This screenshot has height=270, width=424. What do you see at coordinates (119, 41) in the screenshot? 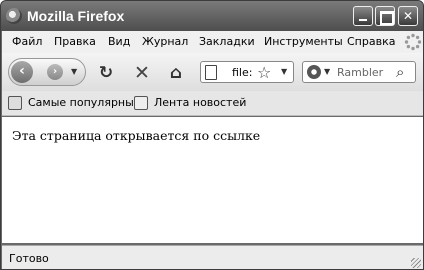
I see `menu-view: Вид` at bounding box center [119, 41].